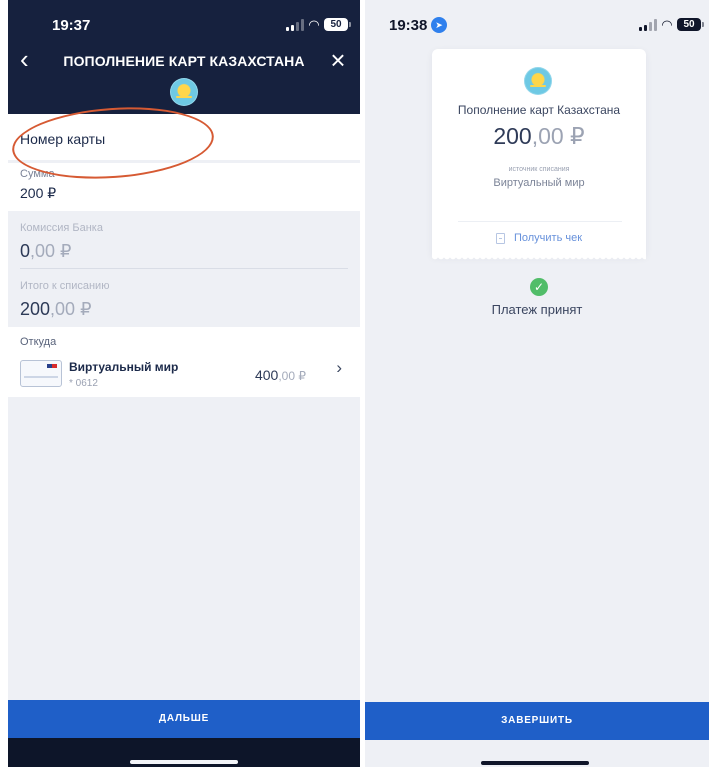  Describe the element at coordinates (537, 309) in the screenshot. I see `payment-status: Платеж принят` at that location.